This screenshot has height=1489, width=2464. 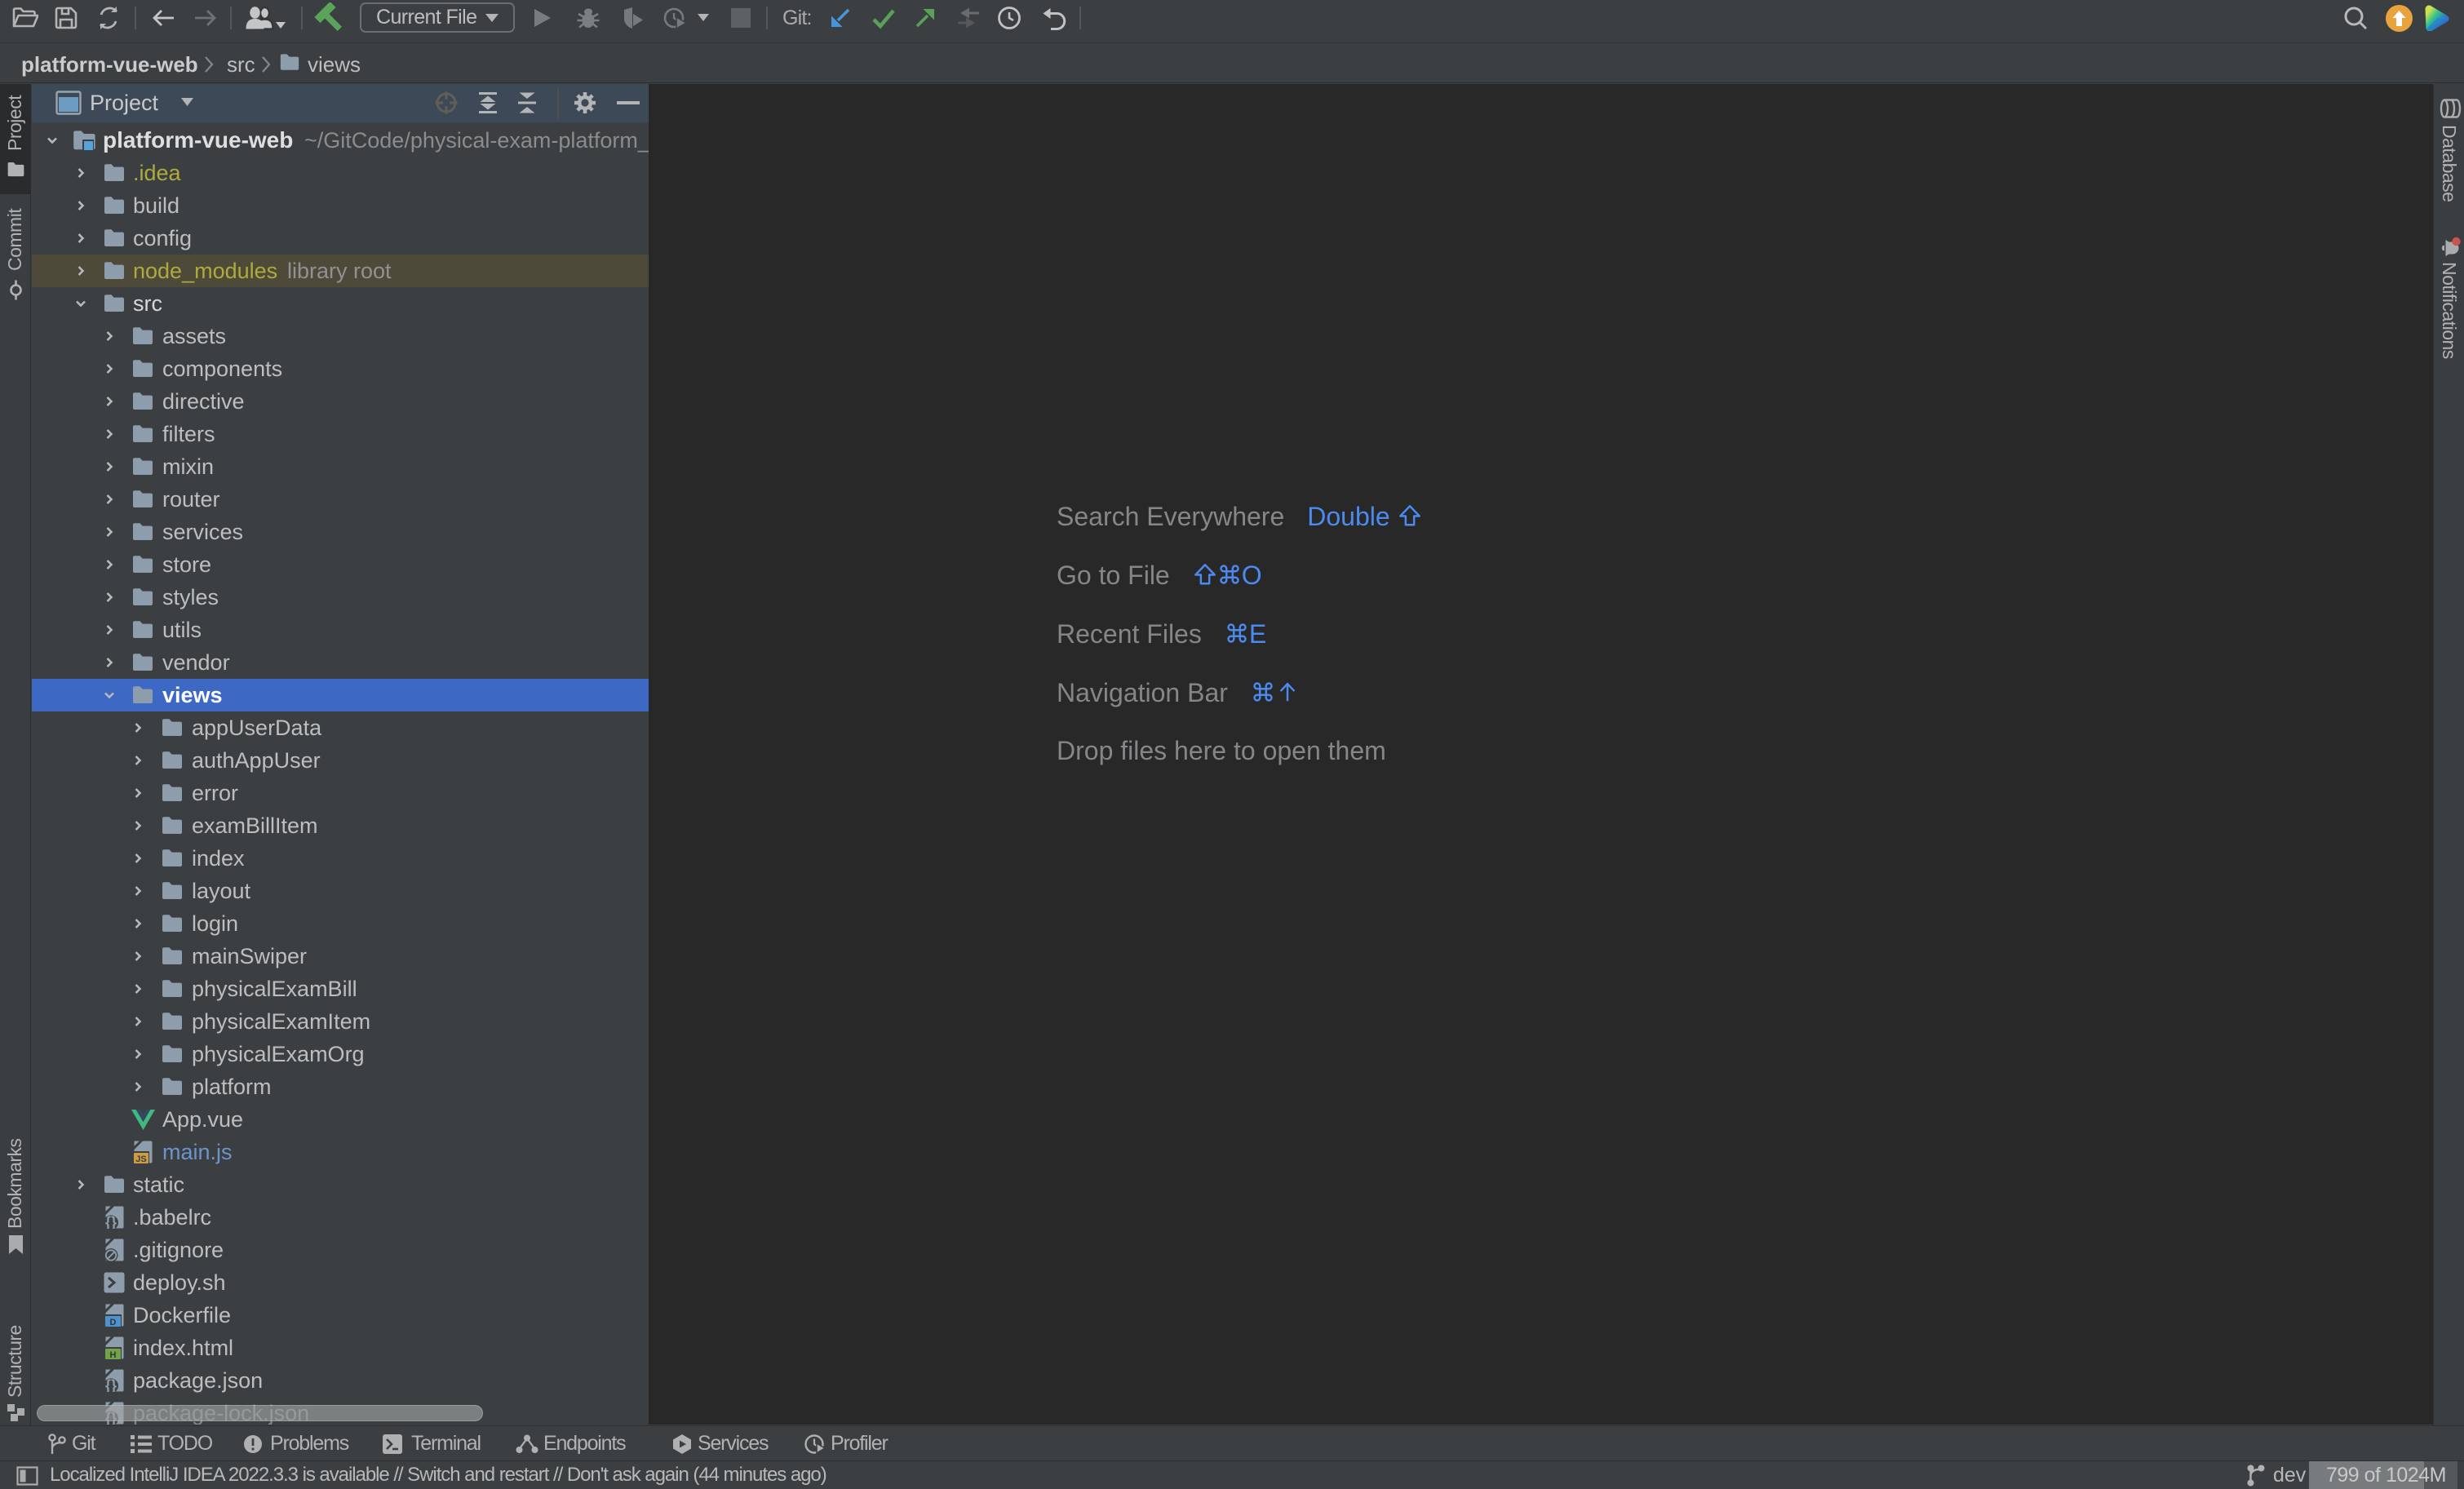 I want to click on svg-text: H, so click(x=113, y=1354).